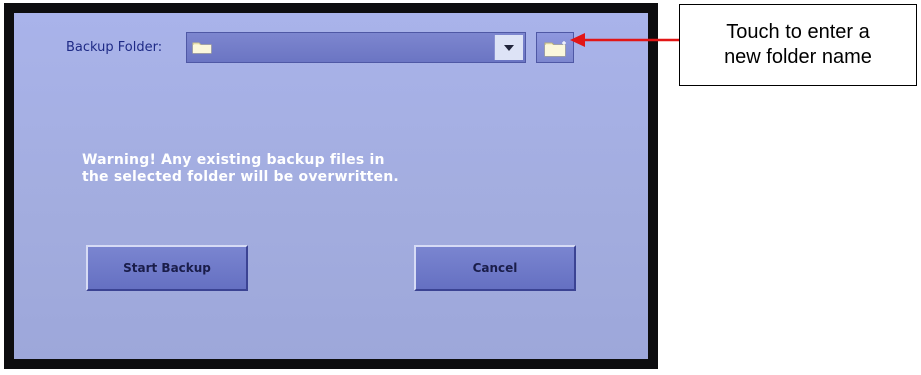  What do you see at coordinates (233, 160) in the screenshot?
I see `warning-line-1: Warning! Any existing backup files in` at bounding box center [233, 160].